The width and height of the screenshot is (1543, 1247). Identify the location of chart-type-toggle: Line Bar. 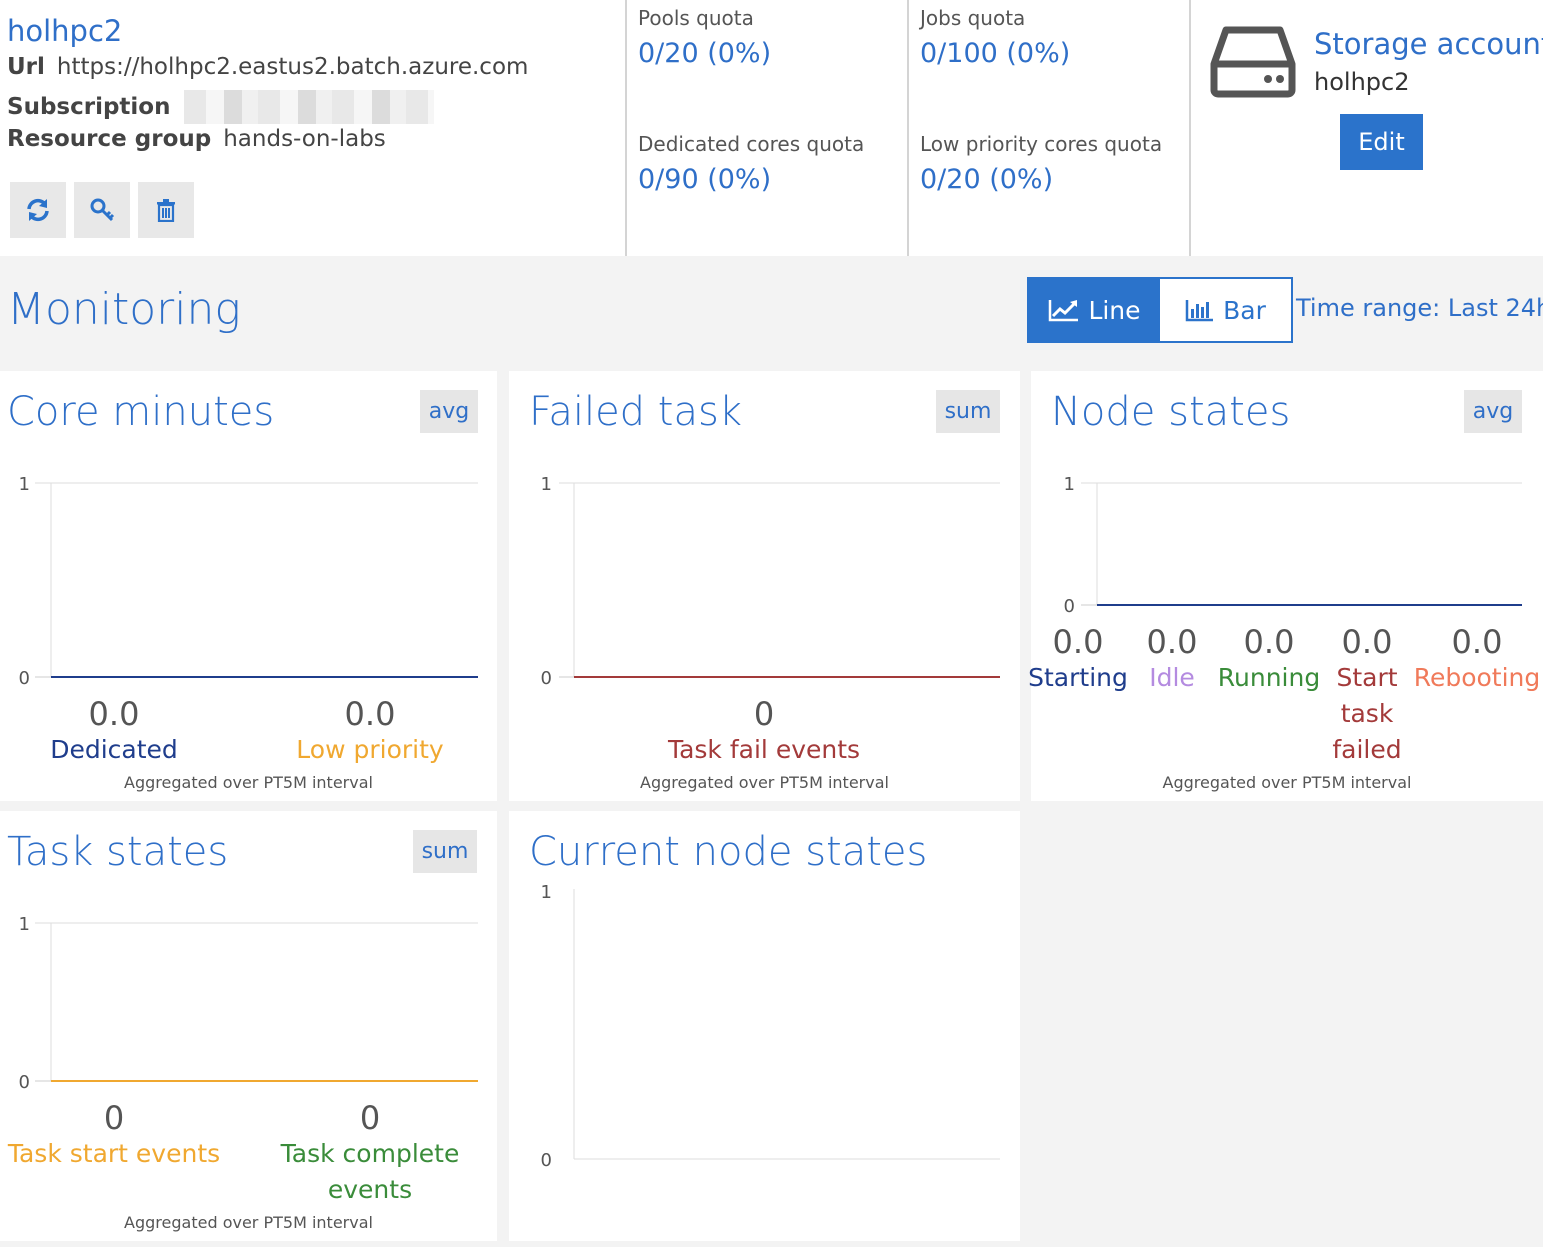
(1160, 310).